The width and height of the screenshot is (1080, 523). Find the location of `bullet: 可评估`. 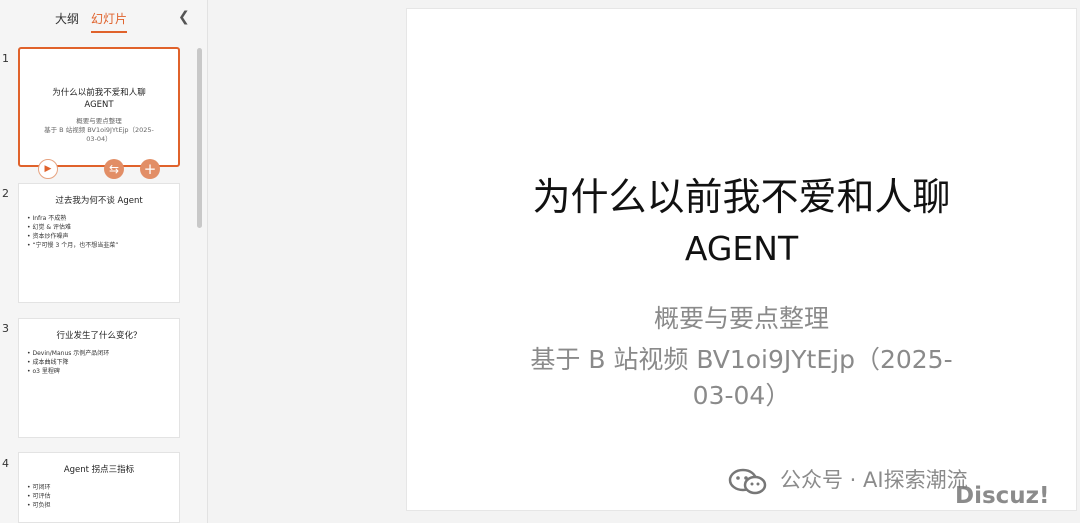

bullet: 可评估 is located at coordinates (38, 496).